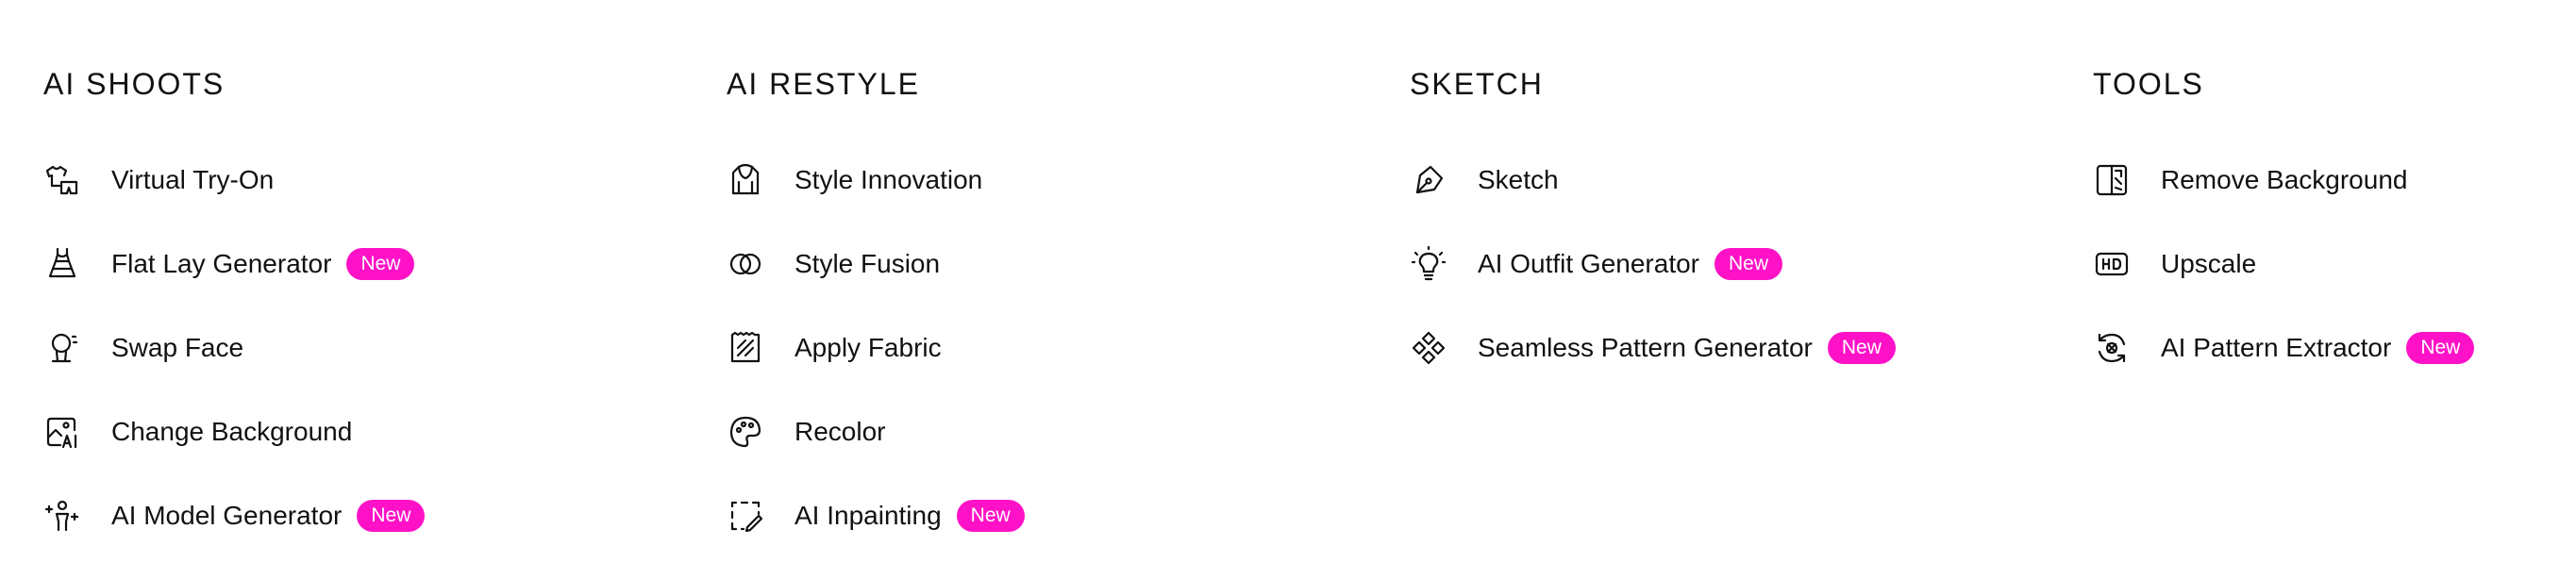 The height and width of the screenshot is (579, 2576). I want to click on menu-item-label: Remove Background, so click(2284, 179).